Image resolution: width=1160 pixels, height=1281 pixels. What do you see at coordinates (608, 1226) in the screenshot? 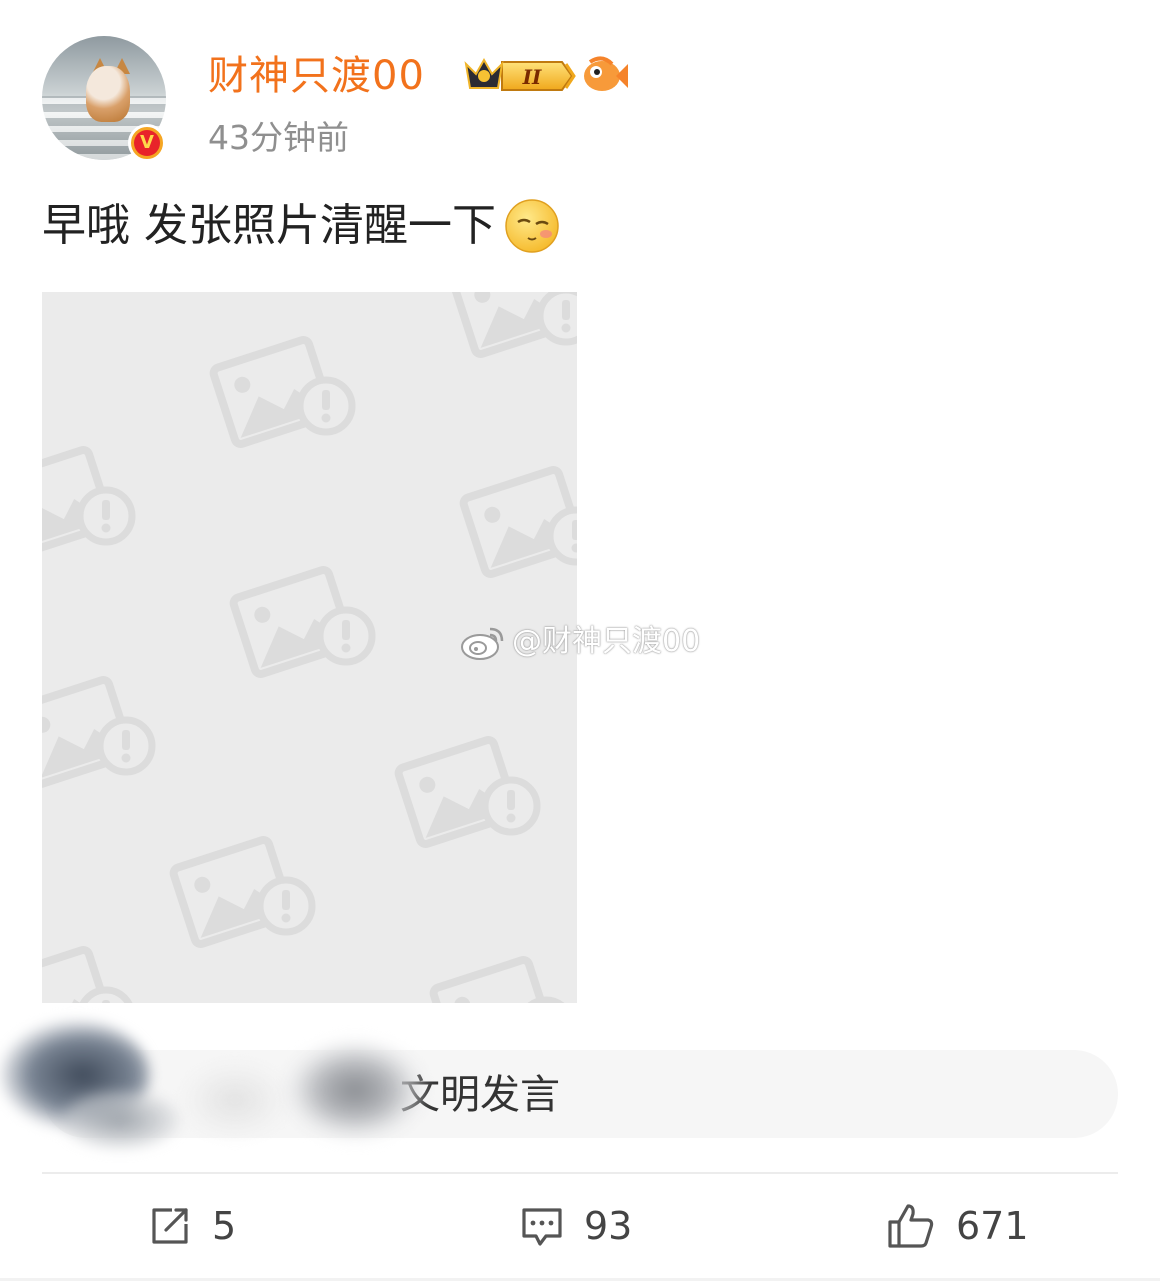
I see `comment-count: 93` at bounding box center [608, 1226].